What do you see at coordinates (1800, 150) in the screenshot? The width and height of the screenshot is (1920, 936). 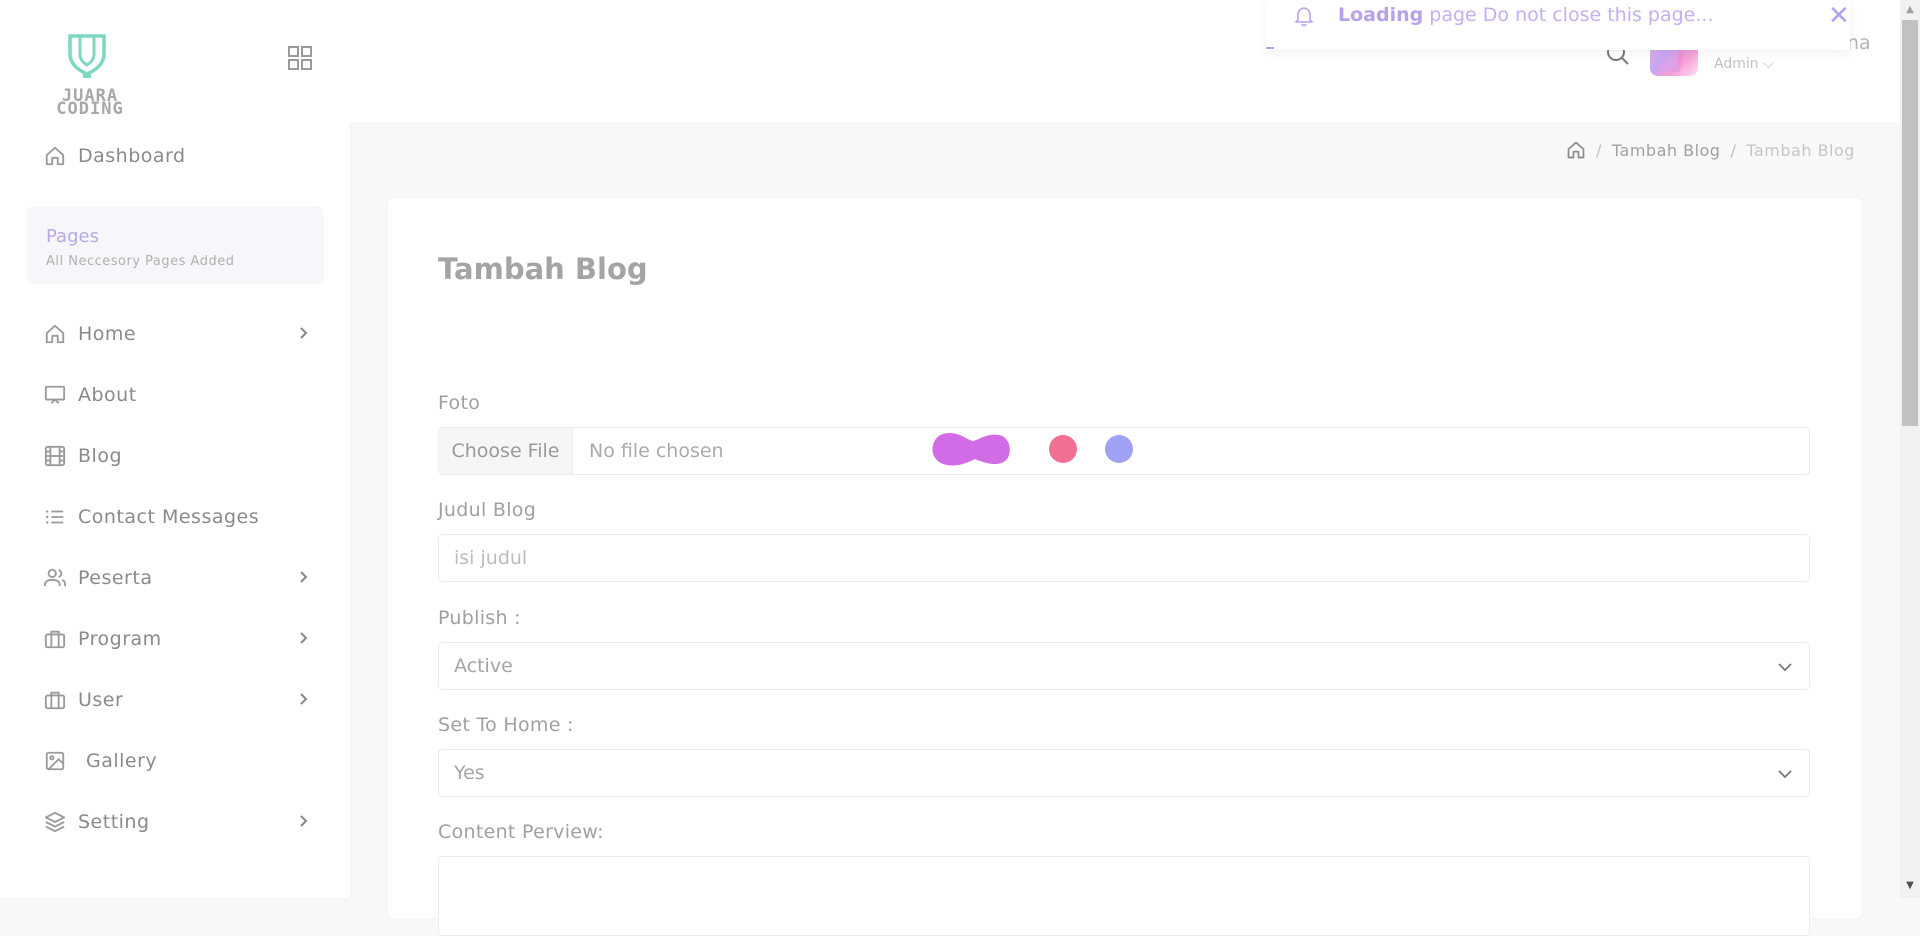 I see `breadcrumb-current: Tambah Blog` at bounding box center [1800, 150].